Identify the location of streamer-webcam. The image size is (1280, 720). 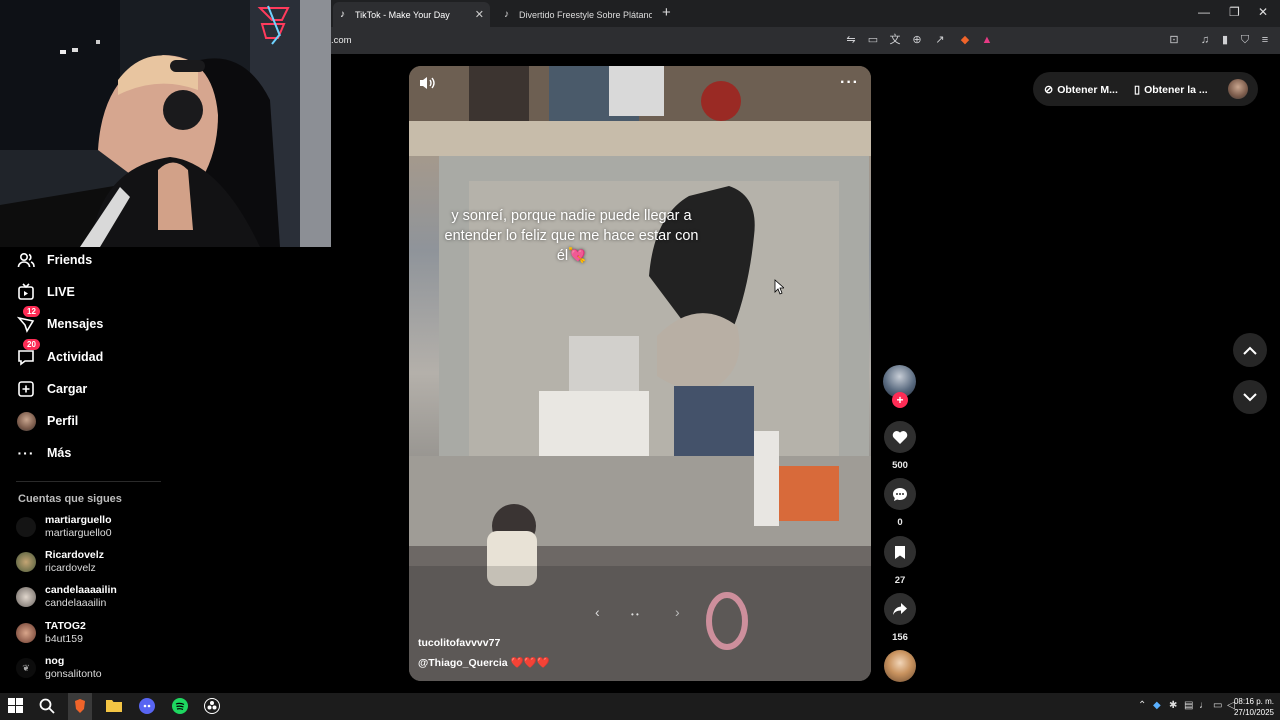
(165, 123).